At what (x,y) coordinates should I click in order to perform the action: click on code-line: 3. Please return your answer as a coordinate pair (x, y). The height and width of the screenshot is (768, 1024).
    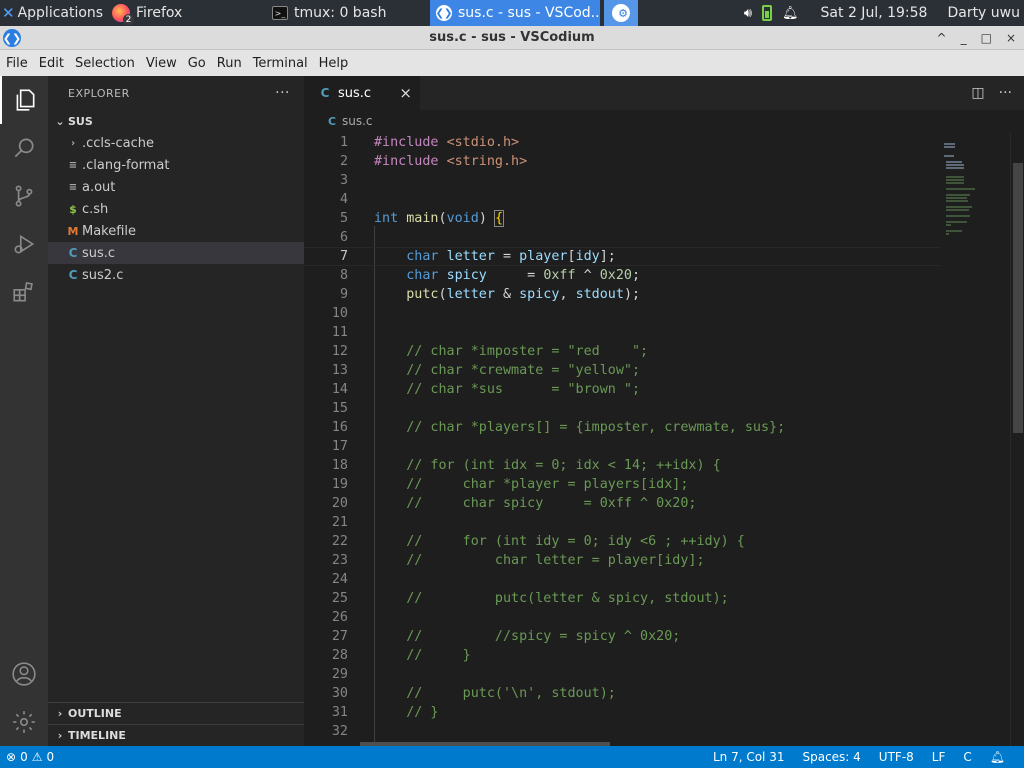
    Looking at the image, I should click on (622, 180).